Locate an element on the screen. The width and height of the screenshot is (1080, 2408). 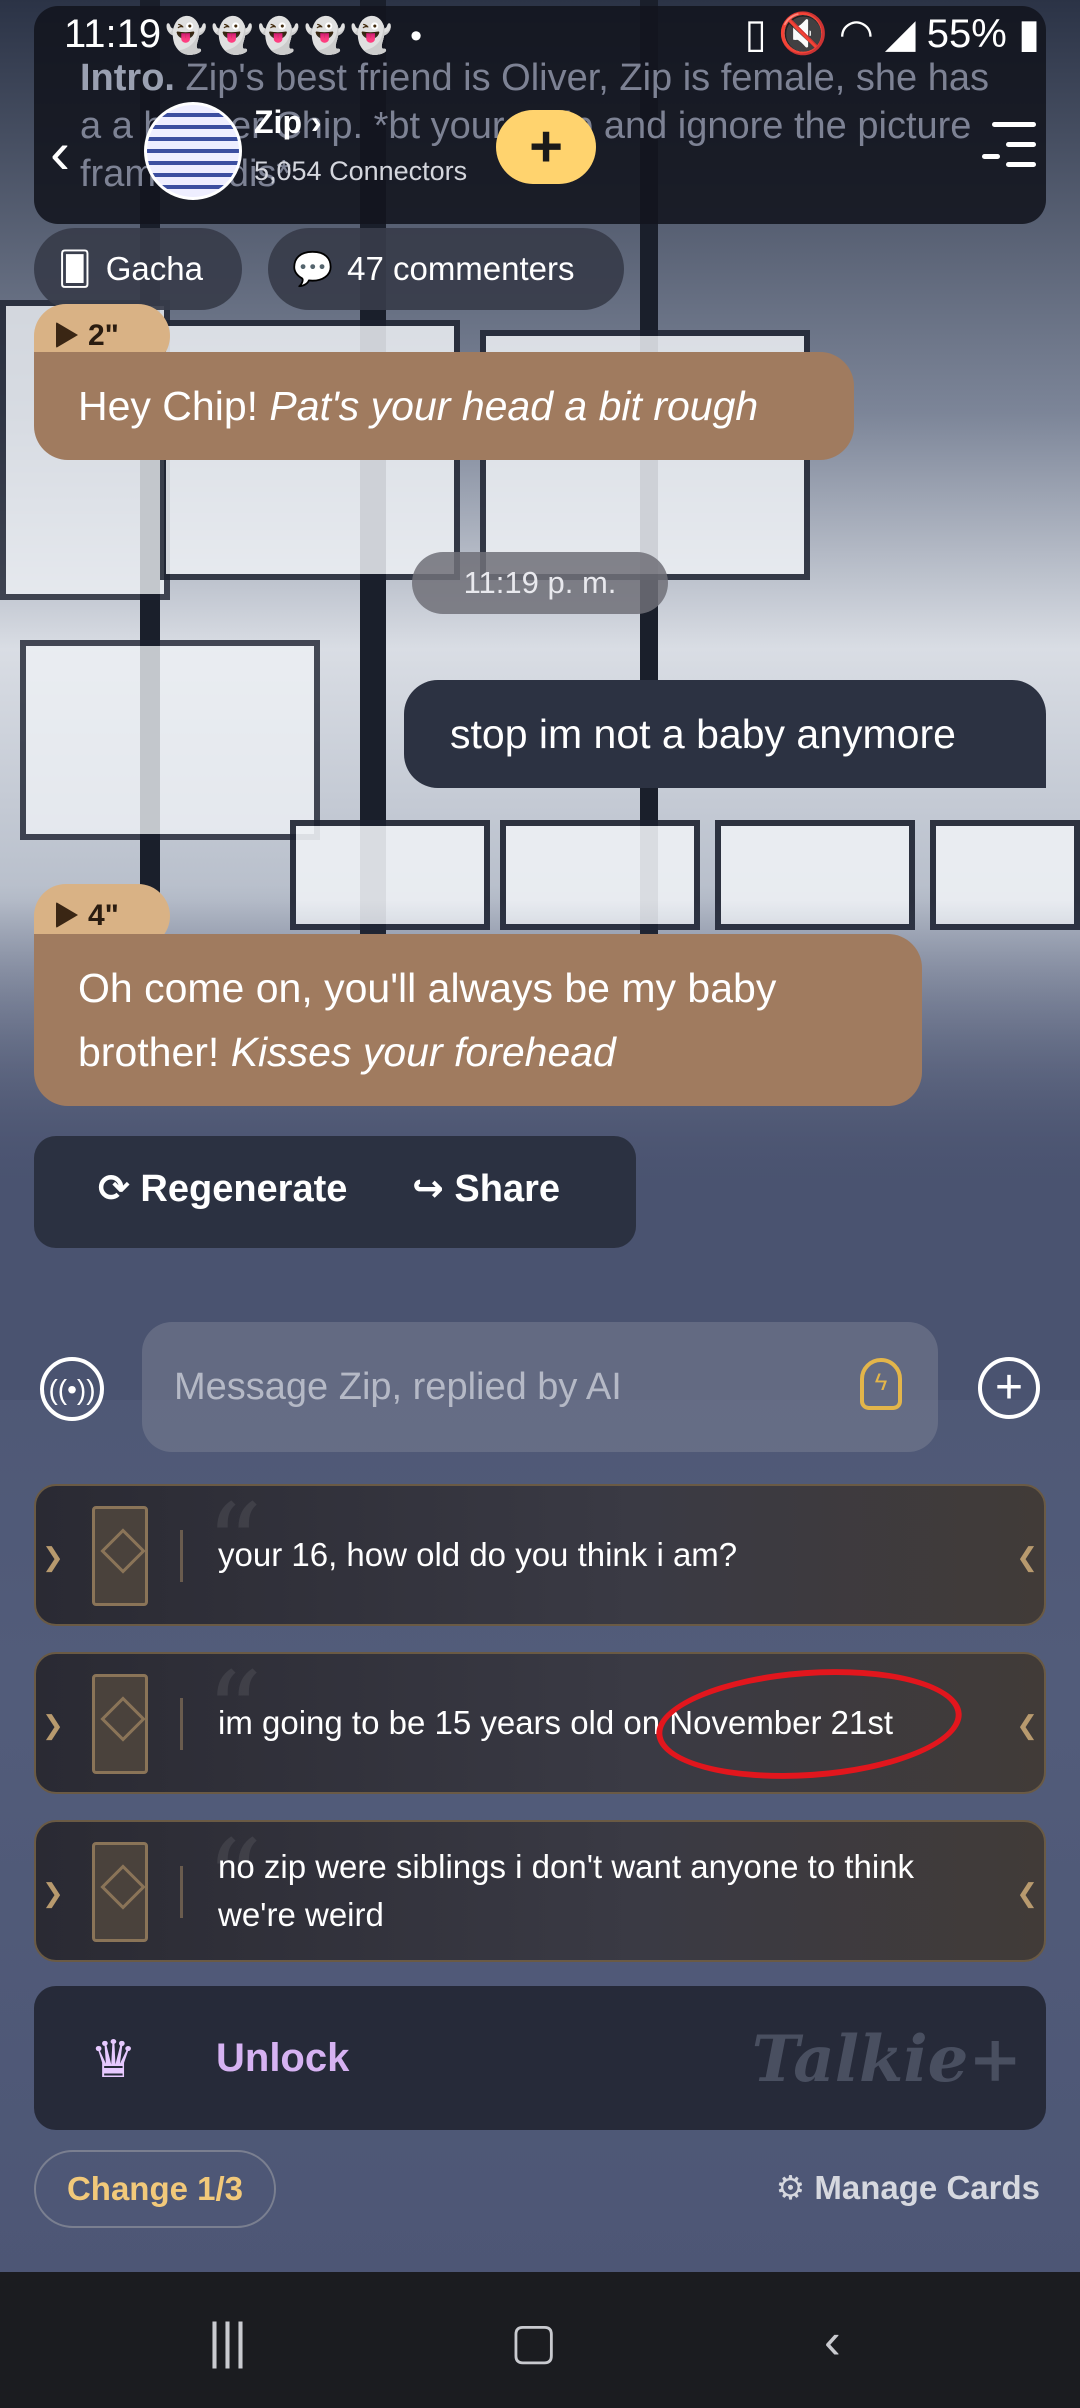
message-actions: ⟳ Regenerate ↪ Share is located at coordinates (335, 1192).